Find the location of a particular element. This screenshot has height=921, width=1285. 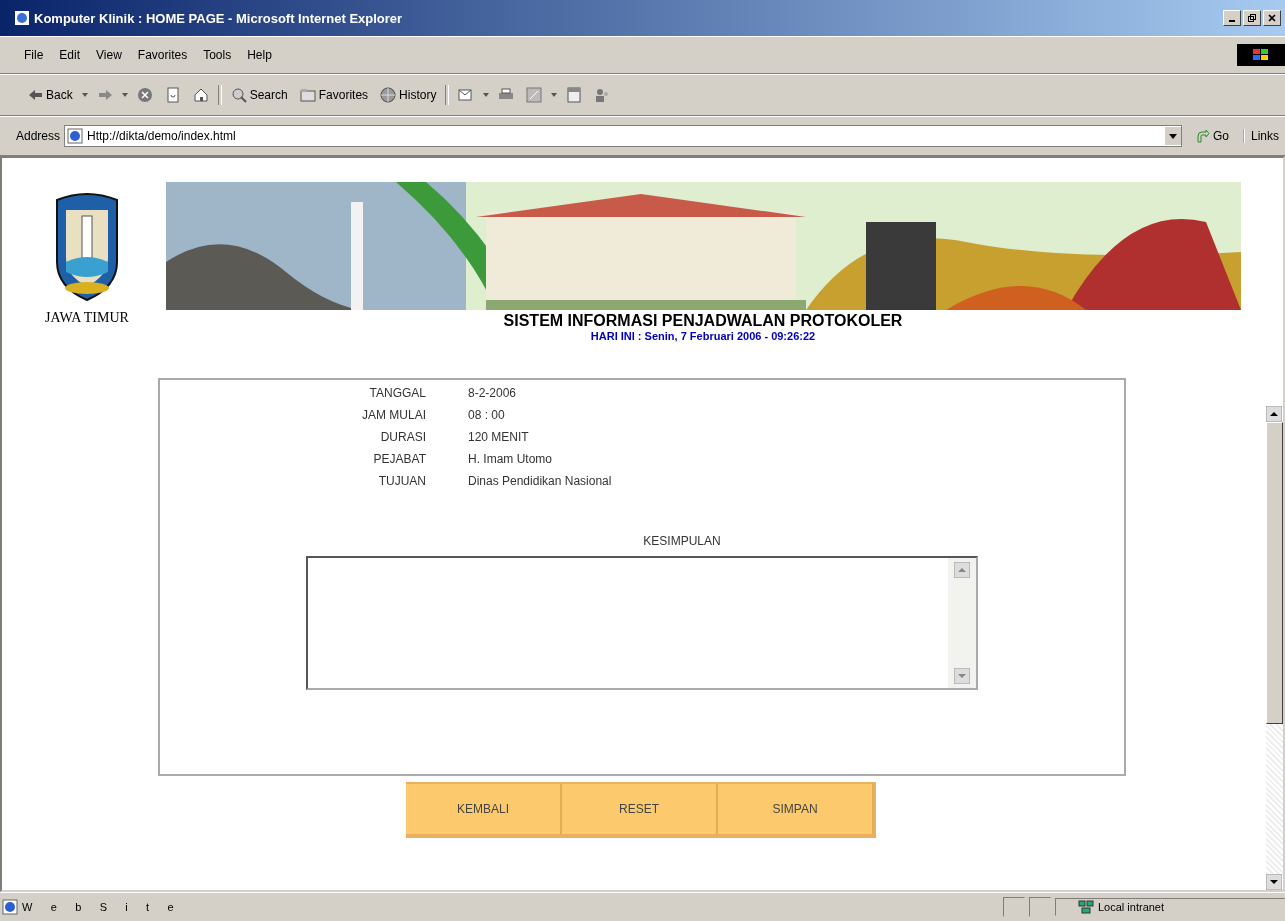

field-value: 120 MENIT is located at coordinates (499, 437).